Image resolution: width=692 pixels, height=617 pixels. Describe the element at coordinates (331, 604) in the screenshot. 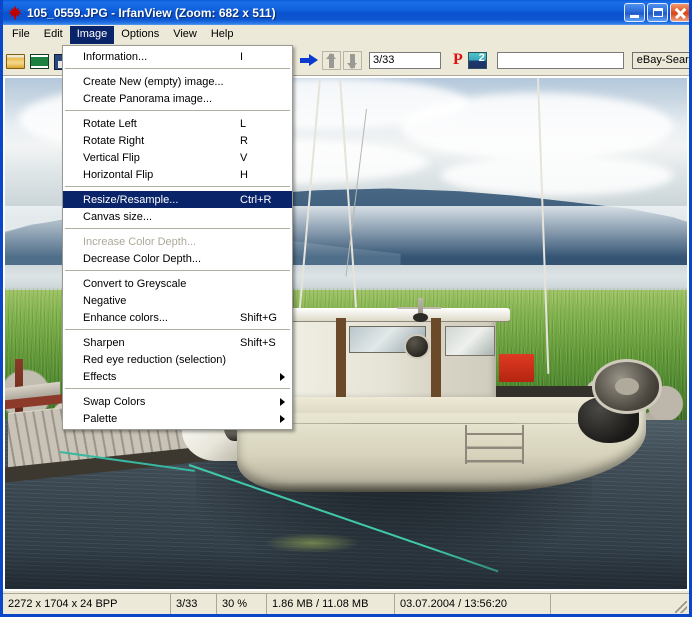

I see `status-filesize: 1.86 MB / 11.08 MB` at that location.